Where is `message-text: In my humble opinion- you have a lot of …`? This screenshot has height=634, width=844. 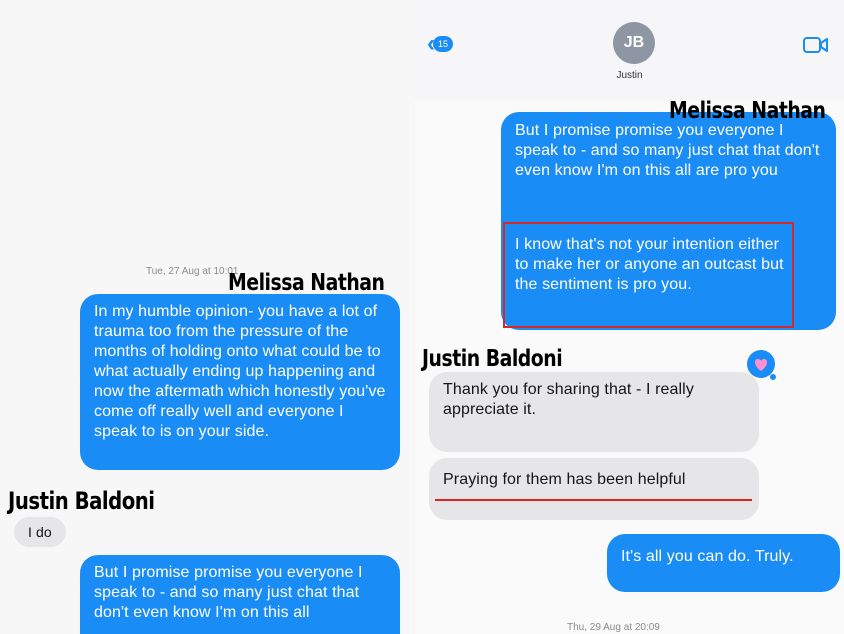
message-text: In my humble opinion- you have a lot of … is located at coordinates (240, 371).